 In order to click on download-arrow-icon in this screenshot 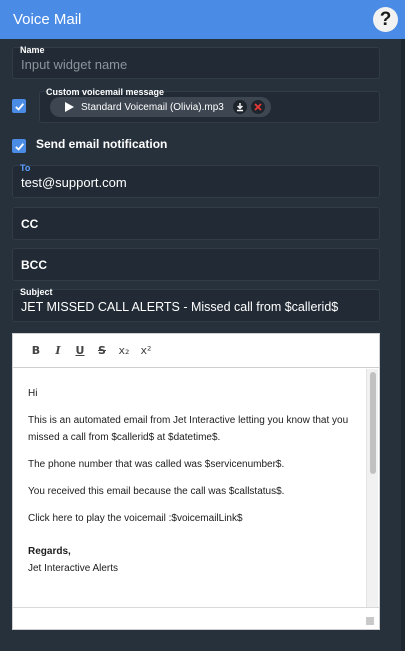, I will do `click(240, 107)`.